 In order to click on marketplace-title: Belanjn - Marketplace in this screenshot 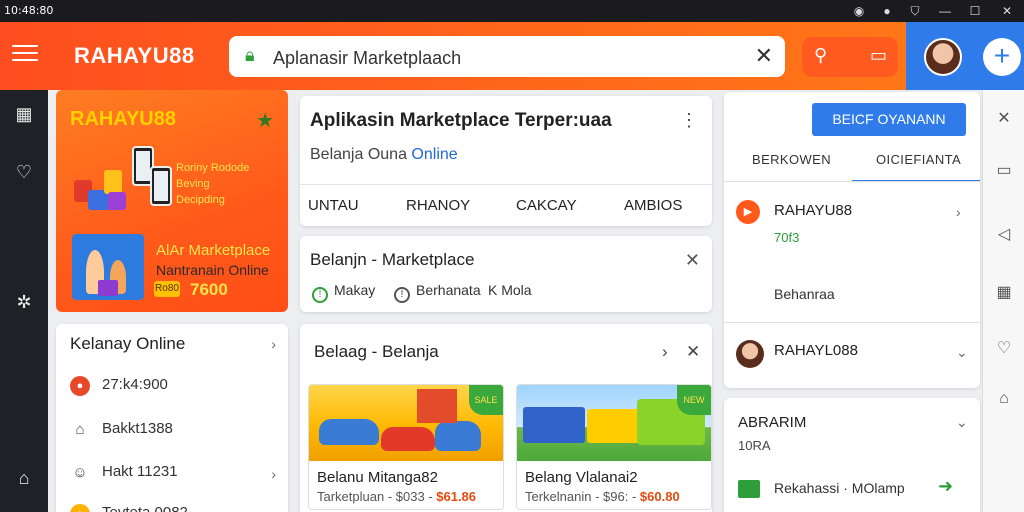, I will do `click(392, 259)`.